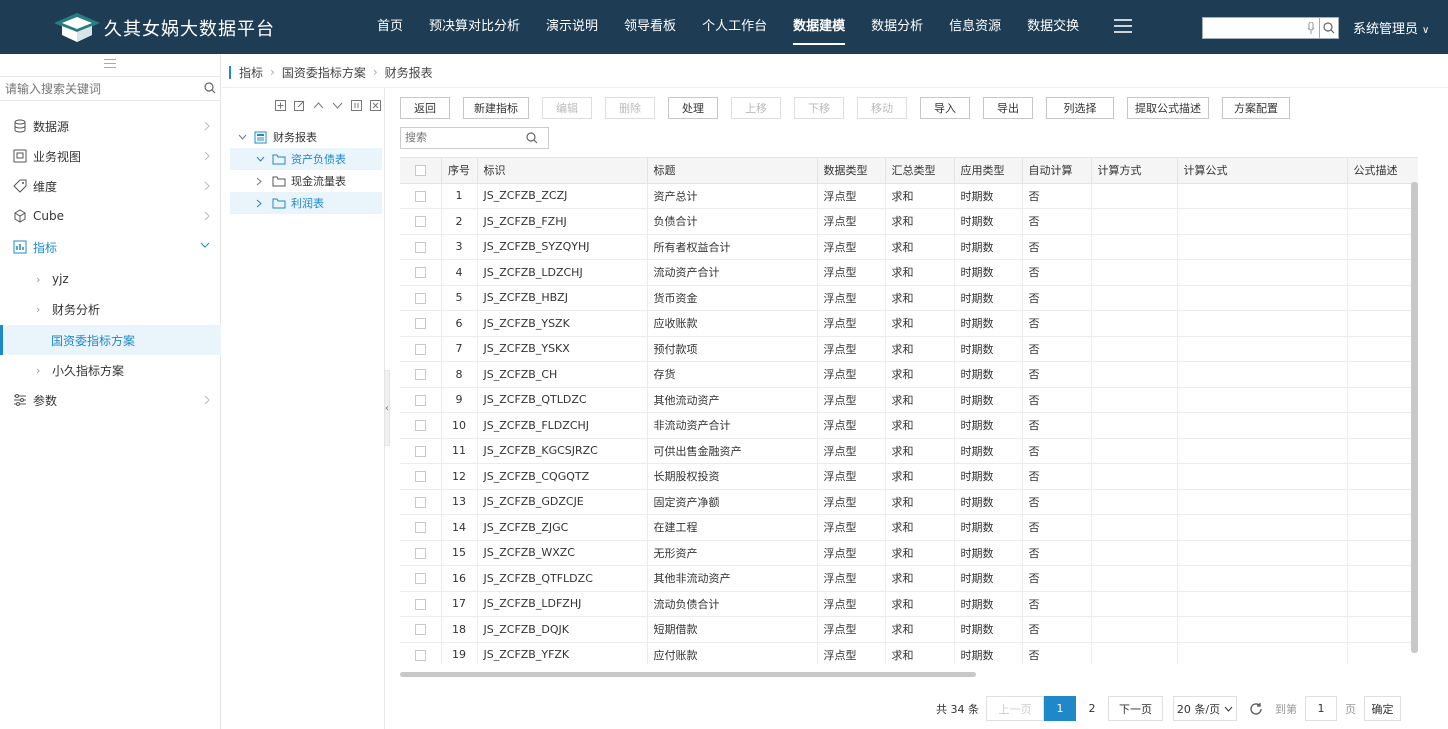 This screenshot has height=729, width=1448. Describe the element at coordinates (425, 108) in the screenshot. I see `back-button: 返回` at that location.